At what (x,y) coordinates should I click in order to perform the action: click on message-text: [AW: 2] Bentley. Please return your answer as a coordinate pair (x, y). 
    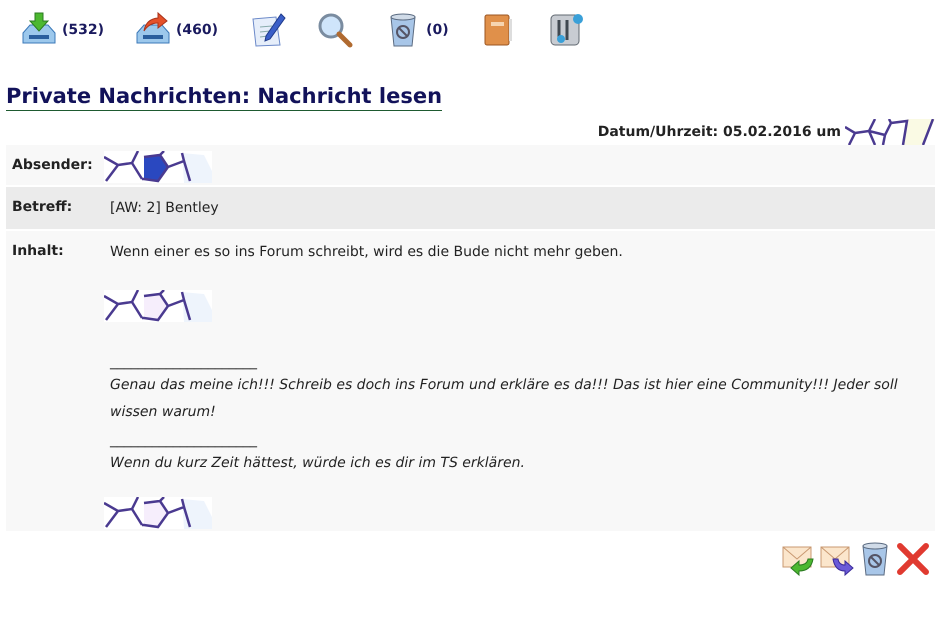
    Looking at the image, I should click on (165, 208).